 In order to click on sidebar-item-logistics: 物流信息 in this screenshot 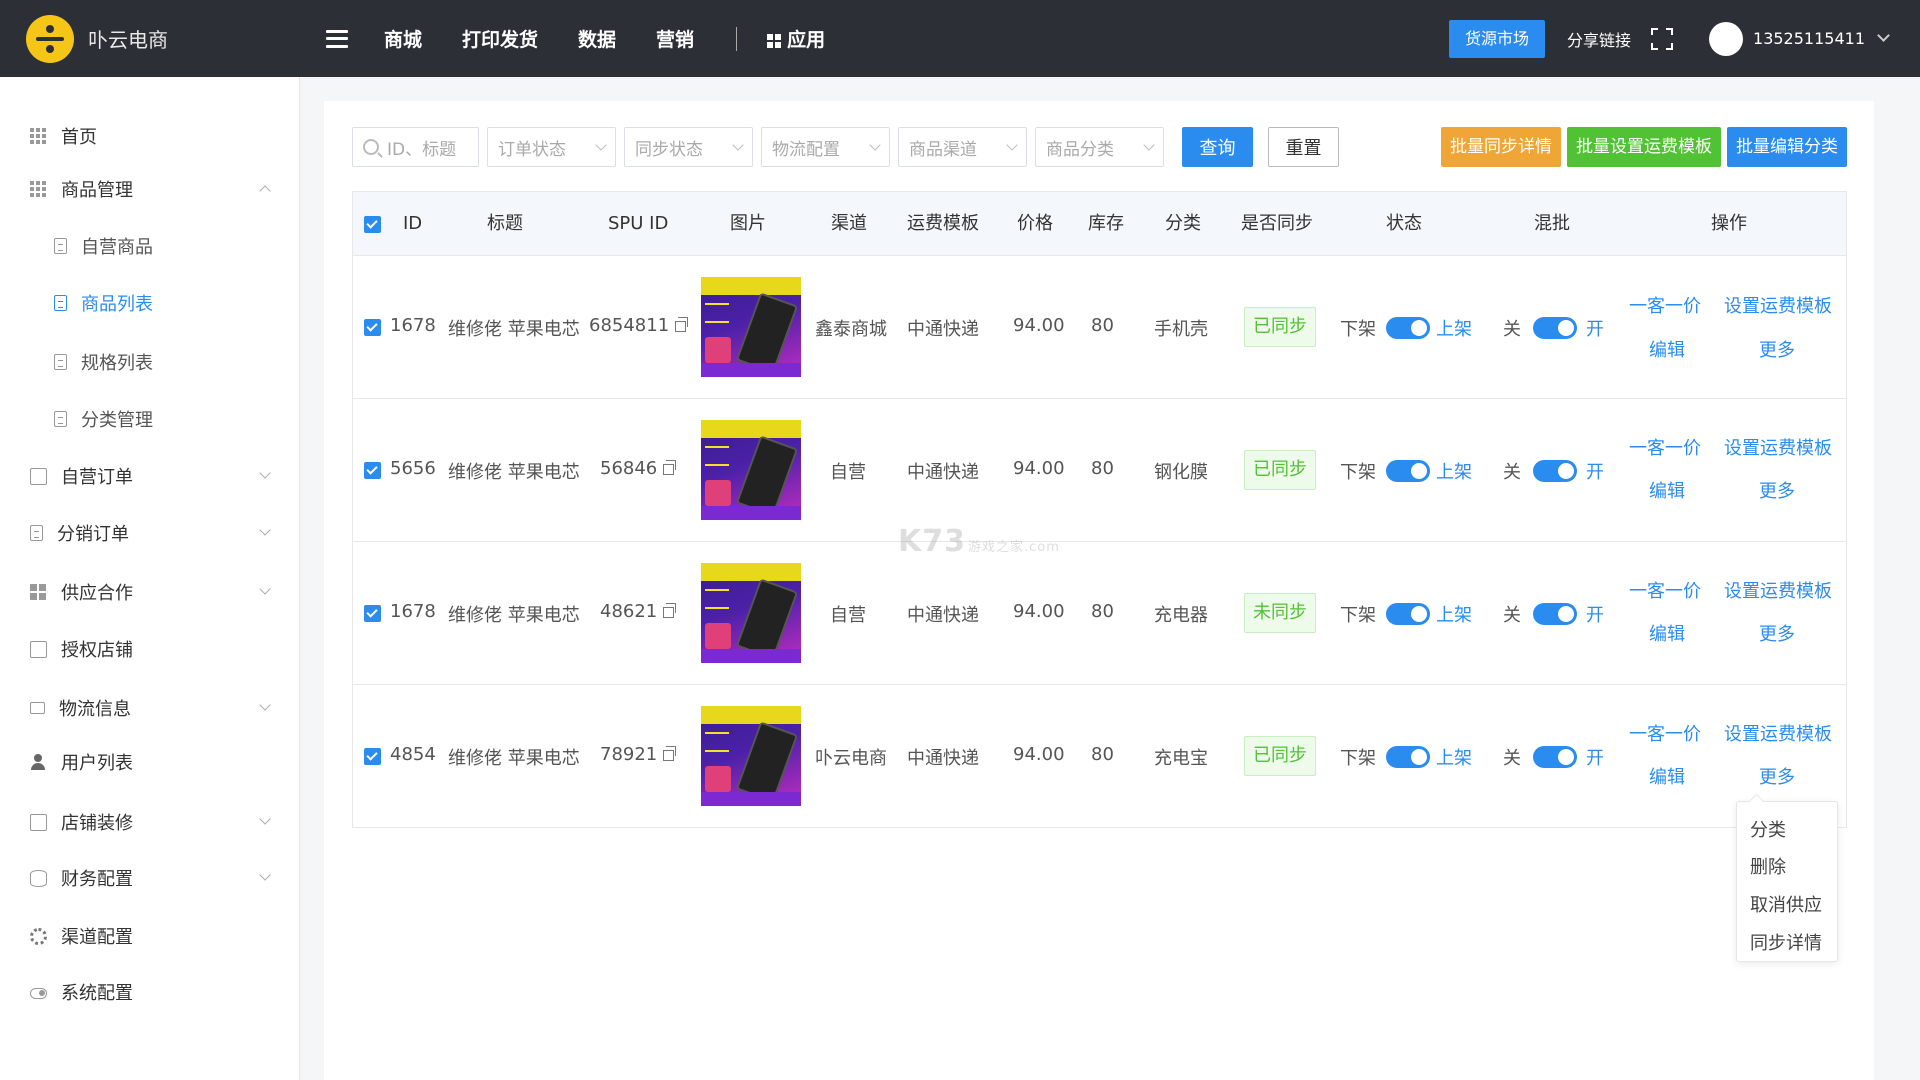, I will do `click(157, 708)`.